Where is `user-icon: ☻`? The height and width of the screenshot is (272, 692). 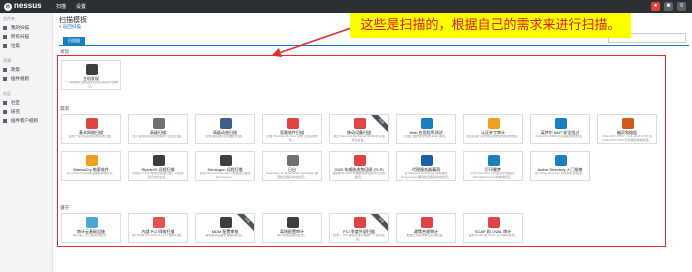 user-icon: ☻ is located at coordinates (668, 6).